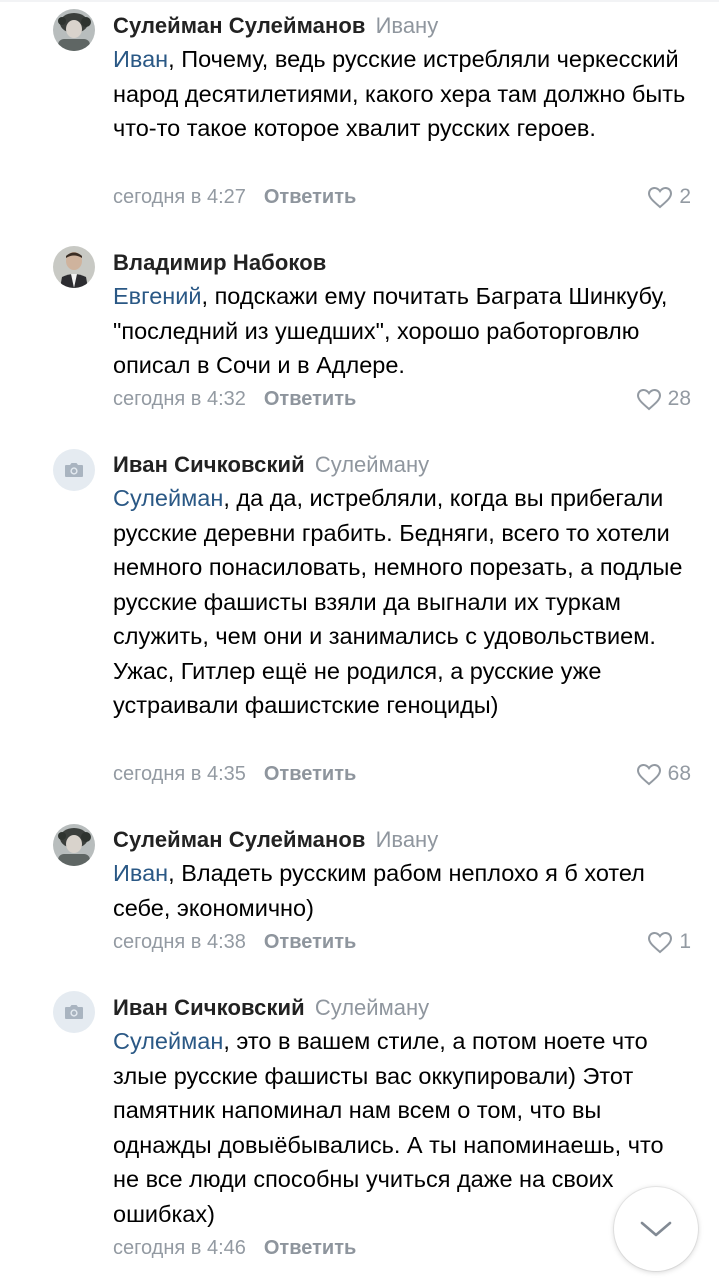 This screenshot has height=1280, width=719. I want to click on author-name: Владимир Набоков, so click(219, 262).